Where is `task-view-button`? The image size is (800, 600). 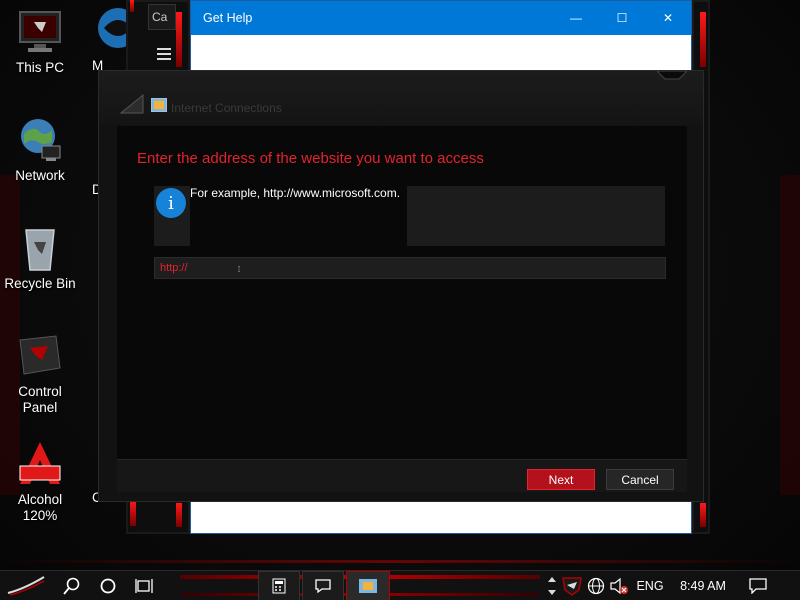
task-view-button is located at coordinates (144, 585).